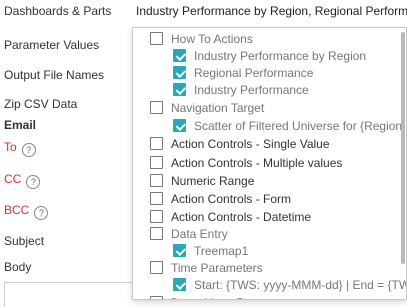 This screenshot has height=307, width=407. I want to click on email-section-title: Email, so click(20, 125).